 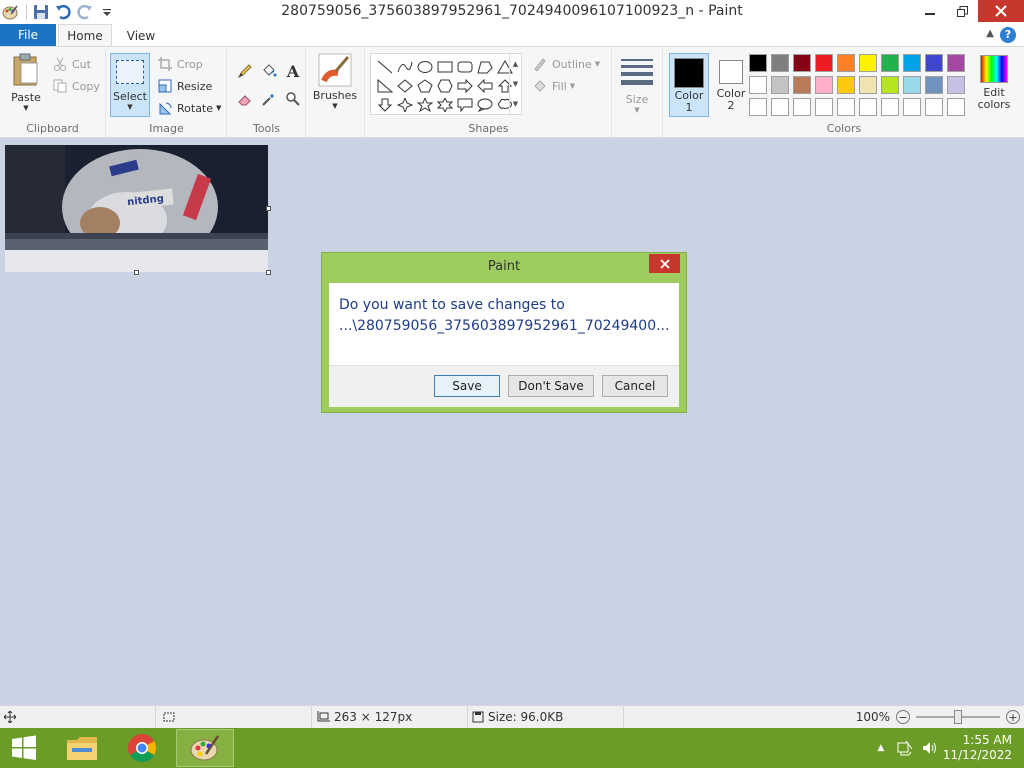 What do you see at coordinates (85, 35) in the screenshot?
I see `tab-home: Home` at bounding box center [85, 35].